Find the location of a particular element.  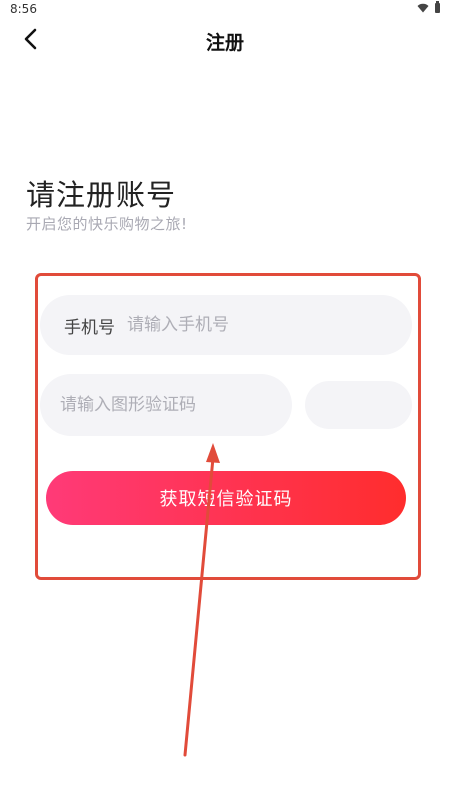

nav-bar: 注册 is located at coordinates (225, 40).